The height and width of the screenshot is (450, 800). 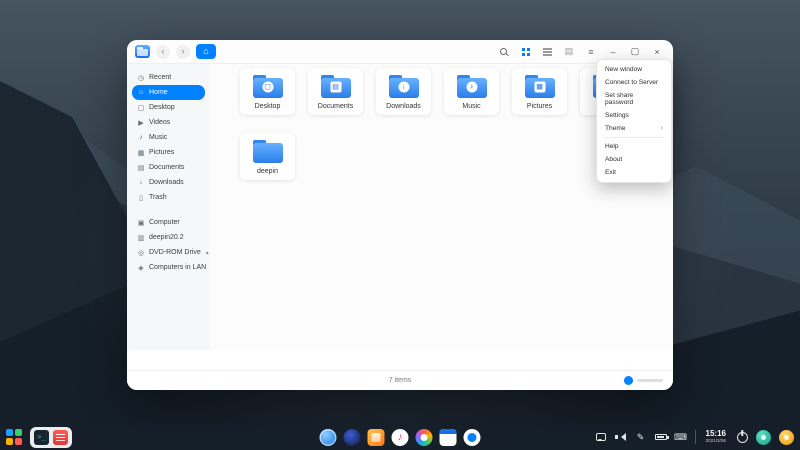 What do you see at coordinates (424, 437) in the screenshot?
I see `gallery-icon` at bounding box center [424, 437].